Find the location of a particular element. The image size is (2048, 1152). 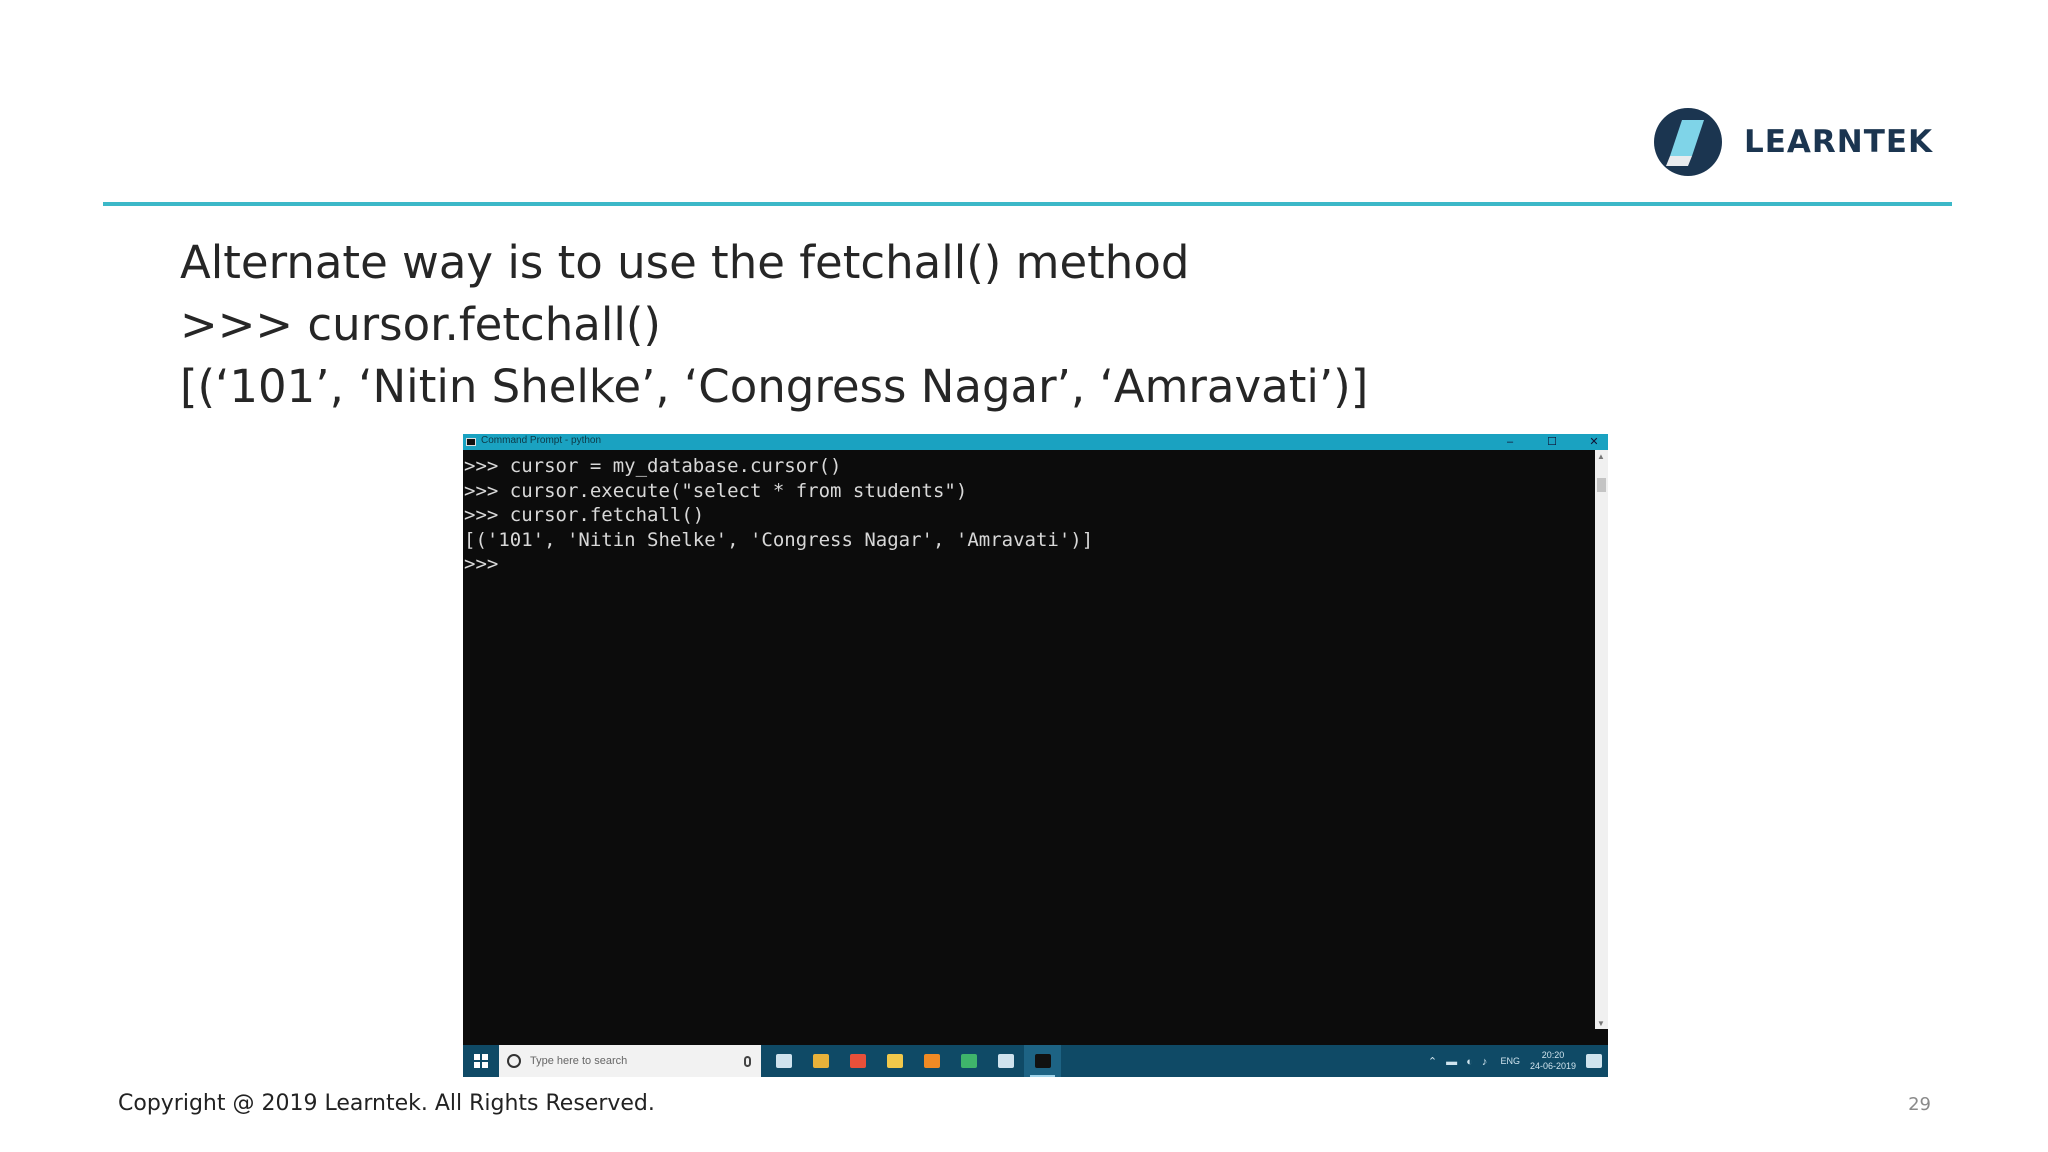

scroll-up-icon: ▲ is located at coordinates (1601, 456).